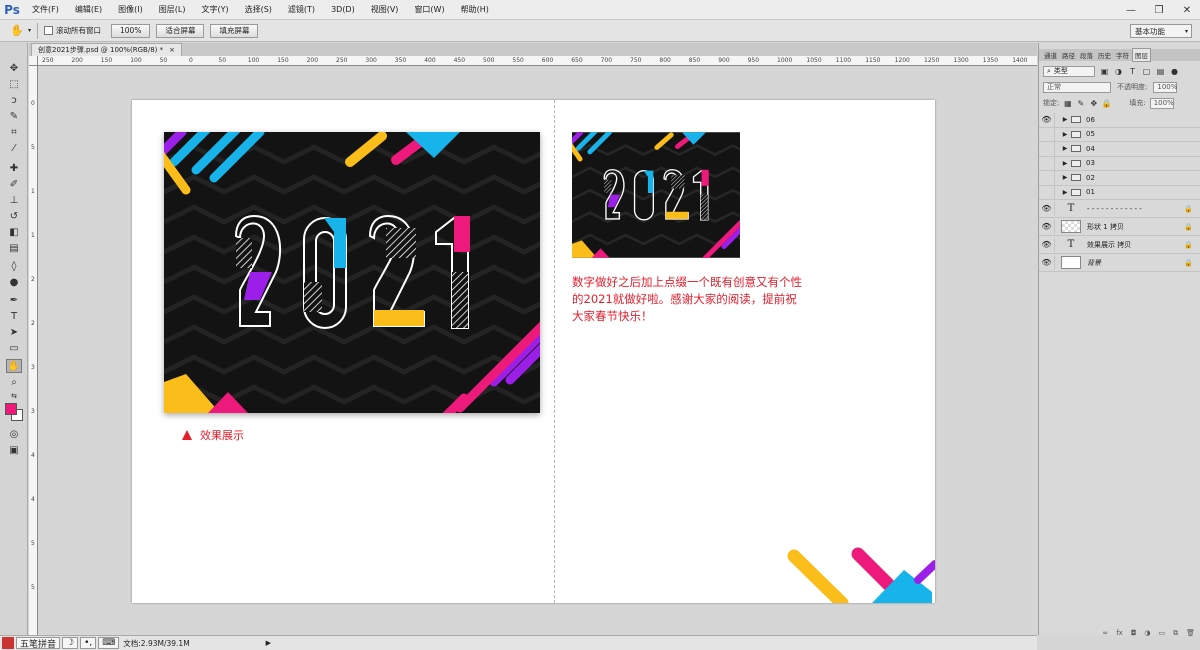 This screenshot has width=1200, height=650. What do you see at coordinates (258, 9) in the screenshot?
I see `menu-select: 选择(S)` at bounding box center [258, 9].